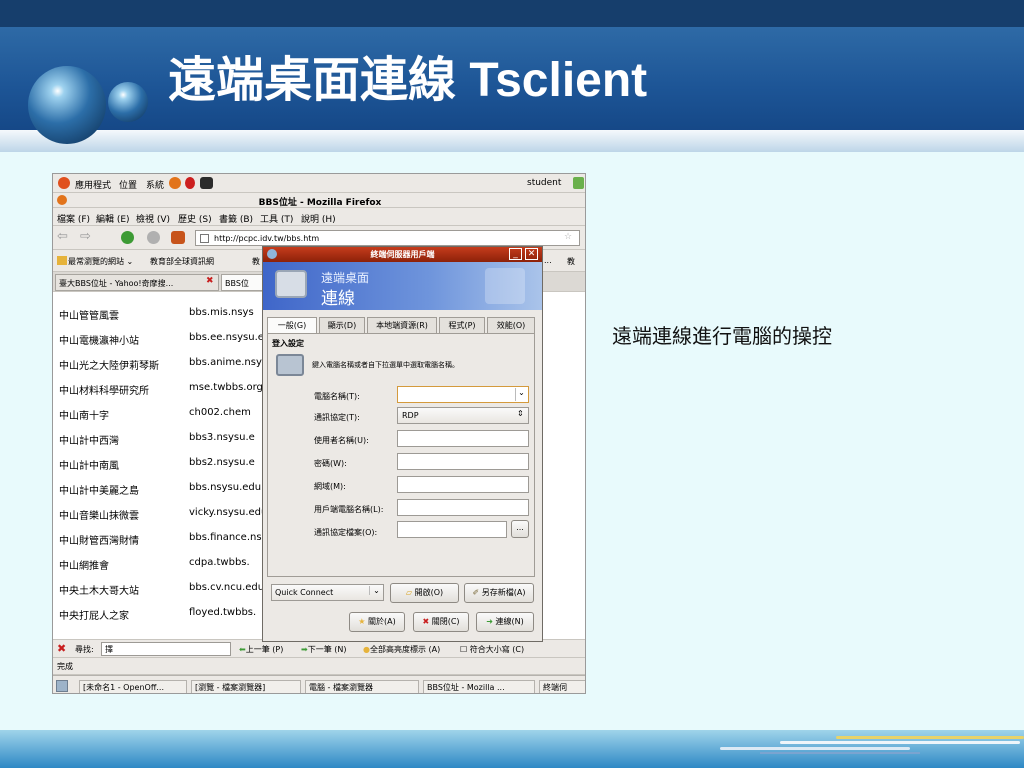  Describe the element at coordinates (327, 592) in the screenshot. I see `quick-connect-select: Quick Connect ⌄` at that location.